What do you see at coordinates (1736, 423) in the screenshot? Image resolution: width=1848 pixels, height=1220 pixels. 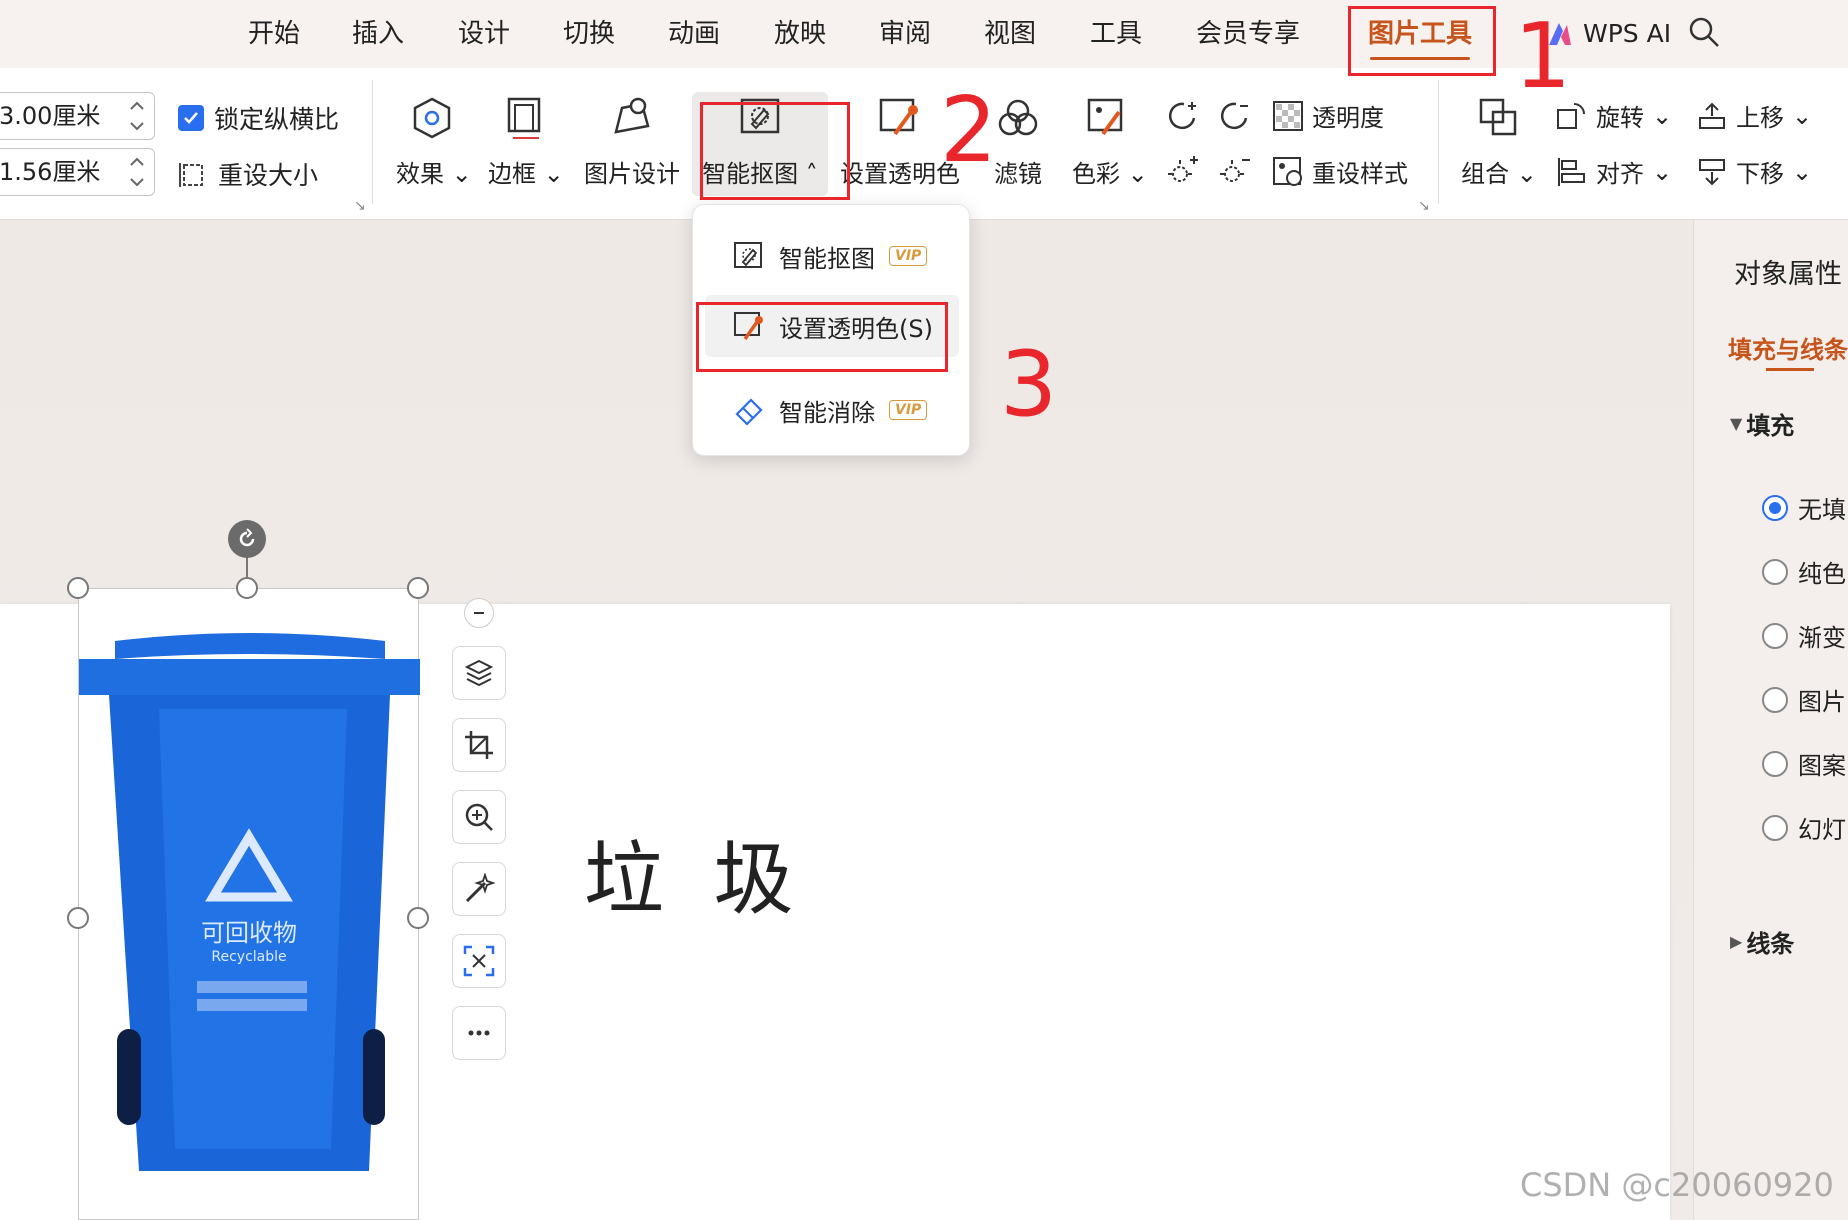 I see `triangle-down-icon: ▼` at bounding box center [1736, 423].